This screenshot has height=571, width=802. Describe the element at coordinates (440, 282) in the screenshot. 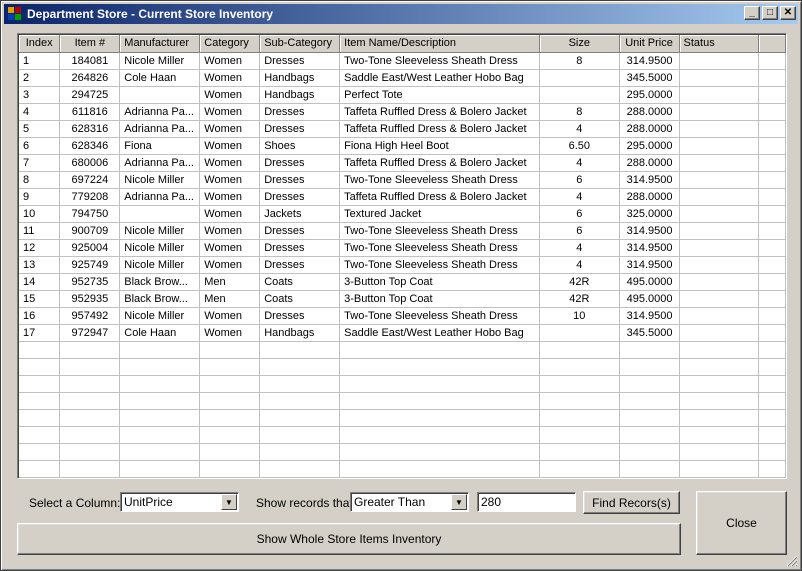

I see `table-cell: 3-Button Top Coat` at that location.